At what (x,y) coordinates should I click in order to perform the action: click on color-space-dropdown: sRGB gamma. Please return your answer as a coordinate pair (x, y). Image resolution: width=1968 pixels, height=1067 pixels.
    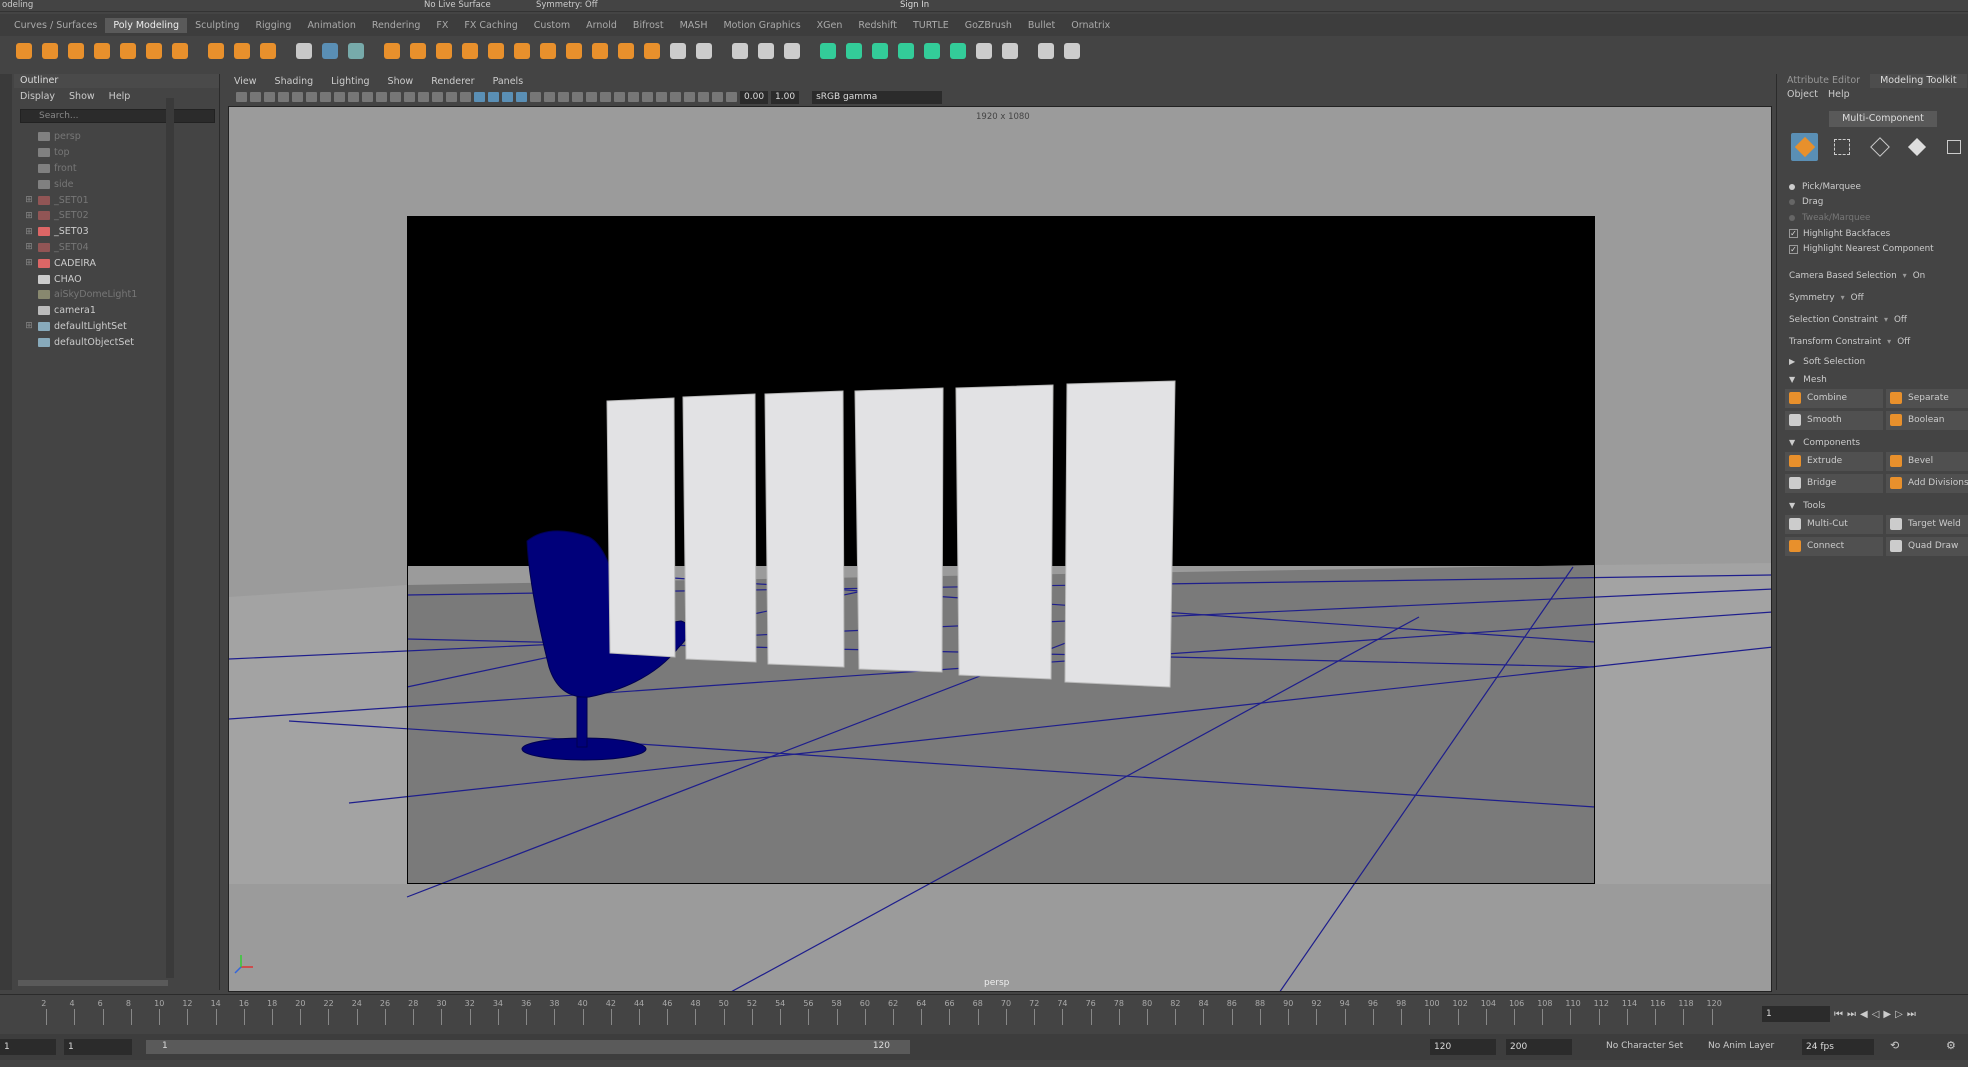
    Looking at the image, I should click on (877, 97).